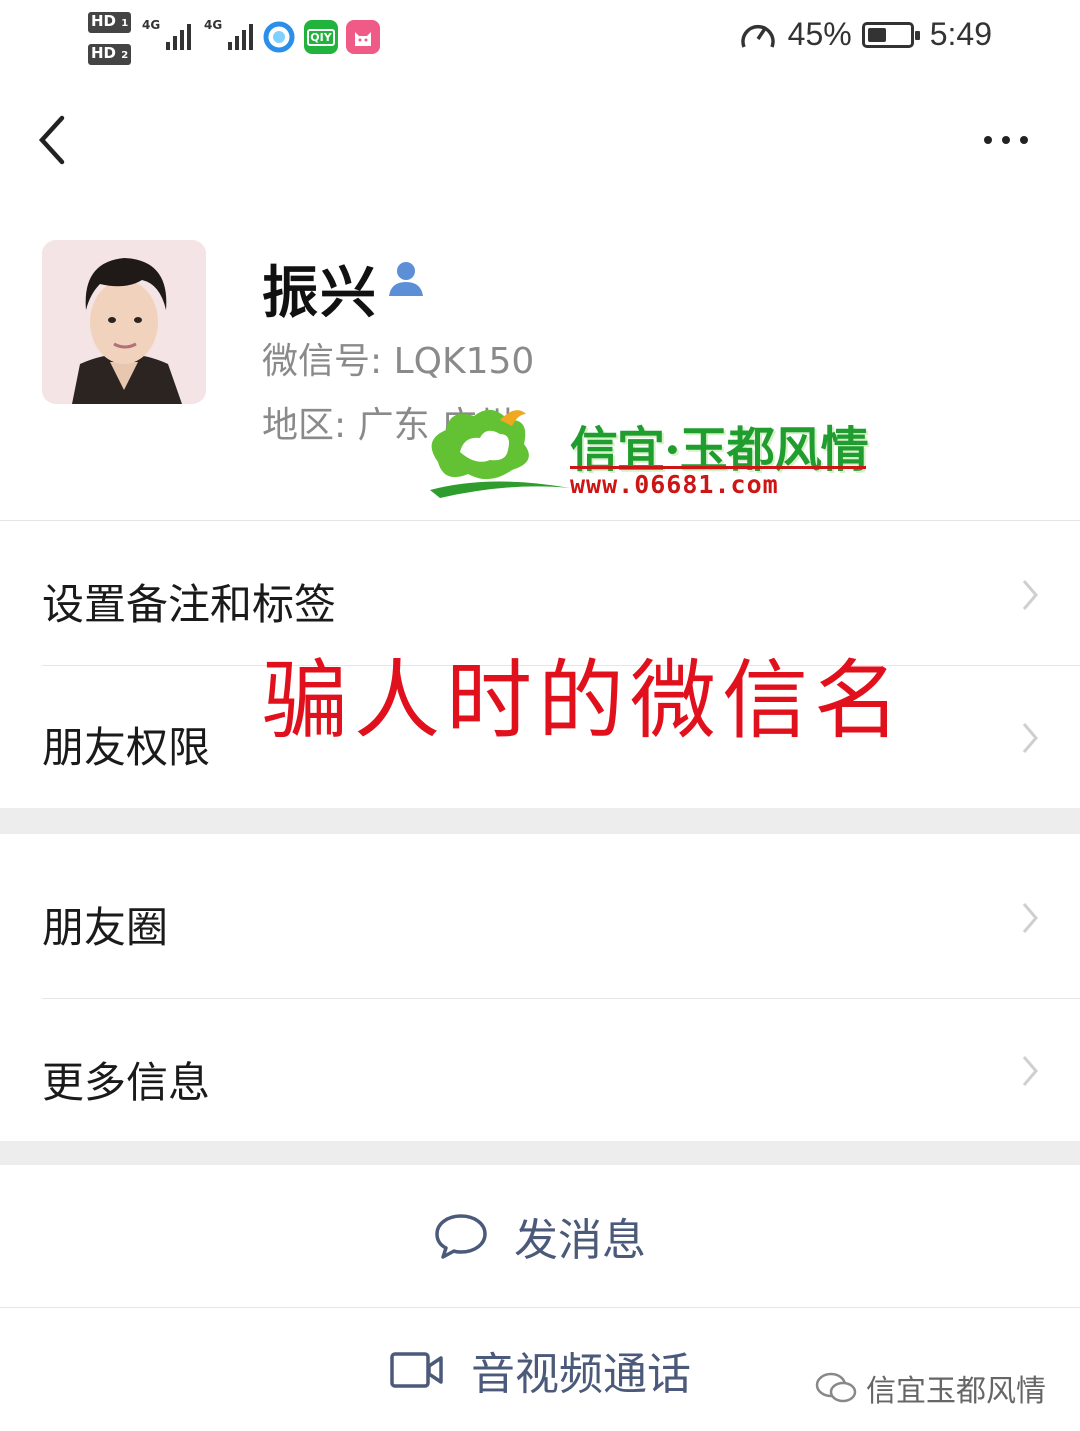 Image resolution: width=1080 pixels, height=1431 pixels. What do you see at coordinates (126, 747) in the screenshot?
I see `row-label: 朋友权限` at bounding box center [126, 747].